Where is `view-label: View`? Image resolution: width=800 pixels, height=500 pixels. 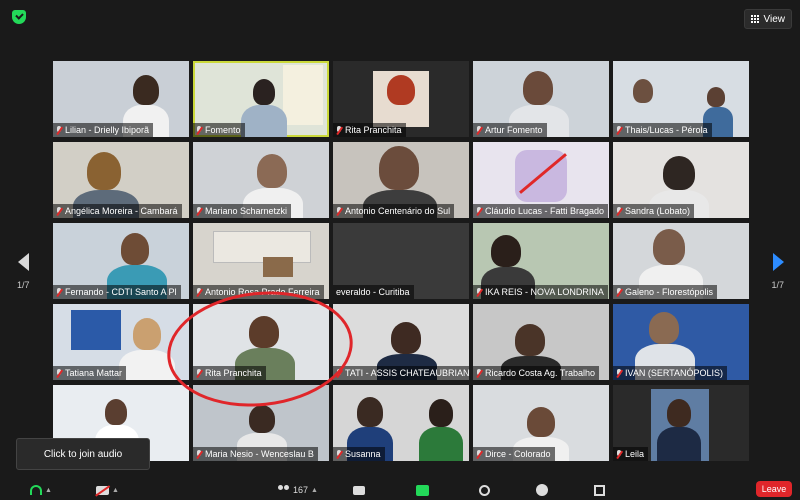
view-label: View is located at coordinates (774, 19).